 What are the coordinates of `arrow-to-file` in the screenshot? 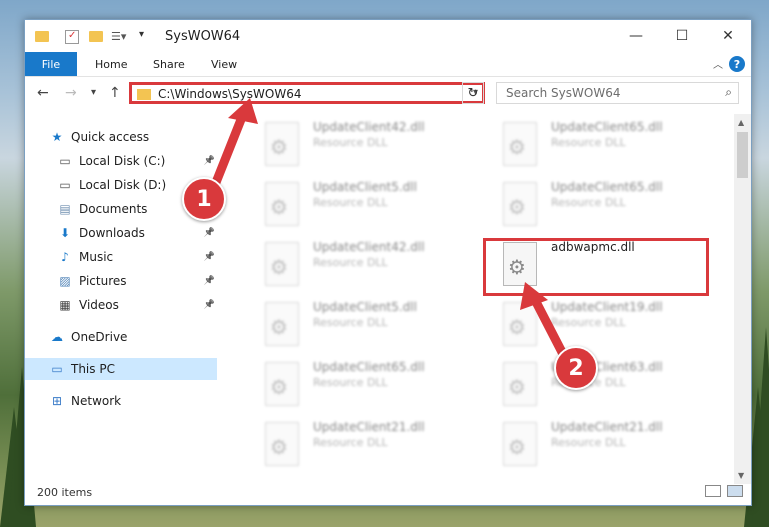 It's located at (549, 327).